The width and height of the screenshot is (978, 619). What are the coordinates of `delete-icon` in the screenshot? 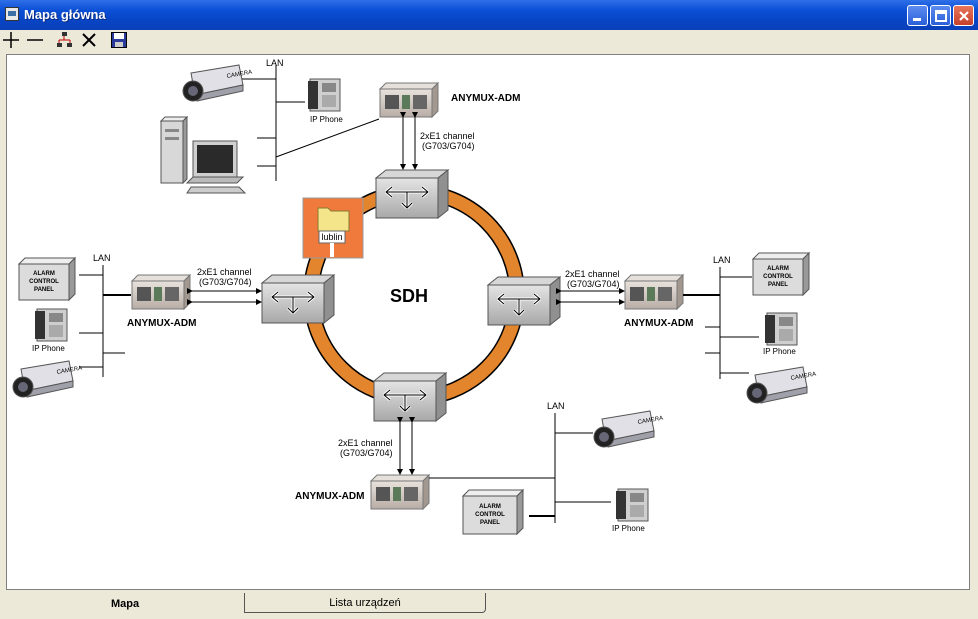 It's located at (89, 40).